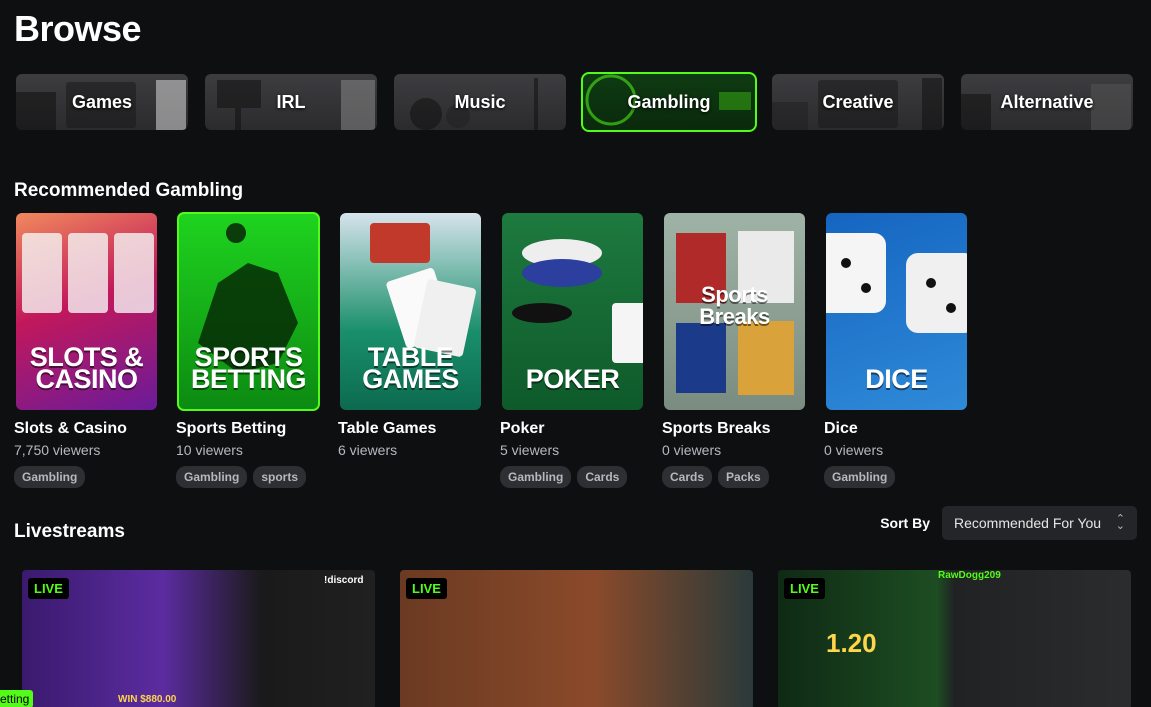 The width and height of the screenshot is (1151, 707). Describe the element at coordinates (86, 368) in the screenshot. I see `thumbnail-text: SLOTS & CASINO` at that location.